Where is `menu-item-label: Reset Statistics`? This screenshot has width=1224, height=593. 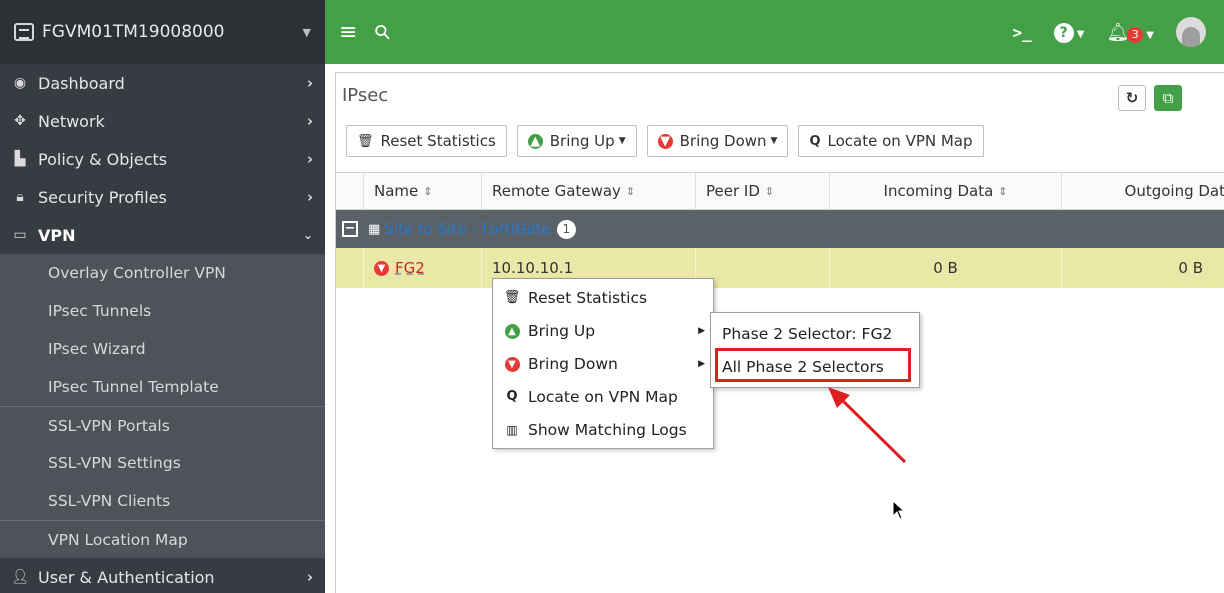 menu-item-label: Reset Statistics is located at coordinates (588, 297).